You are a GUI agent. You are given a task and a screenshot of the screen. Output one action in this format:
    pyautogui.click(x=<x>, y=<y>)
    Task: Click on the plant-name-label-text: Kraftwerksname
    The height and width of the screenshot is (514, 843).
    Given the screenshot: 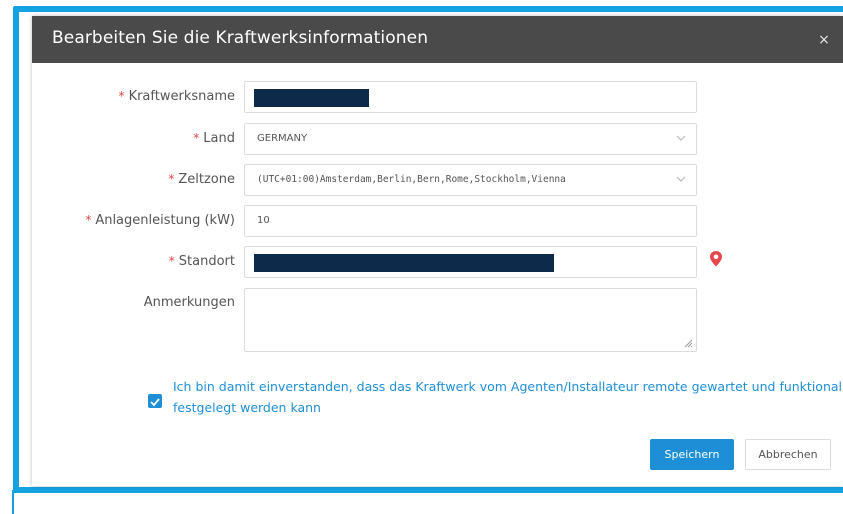 What is the action you would take?
    pyautogui.click(x=181, y=96)
    